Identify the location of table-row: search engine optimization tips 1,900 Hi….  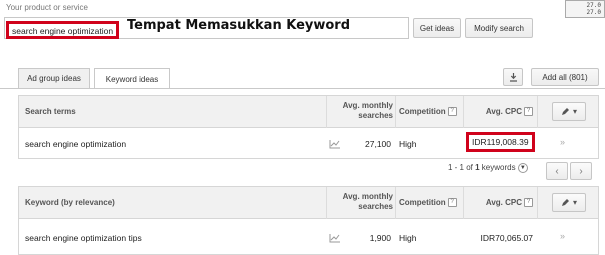
(308, 235).